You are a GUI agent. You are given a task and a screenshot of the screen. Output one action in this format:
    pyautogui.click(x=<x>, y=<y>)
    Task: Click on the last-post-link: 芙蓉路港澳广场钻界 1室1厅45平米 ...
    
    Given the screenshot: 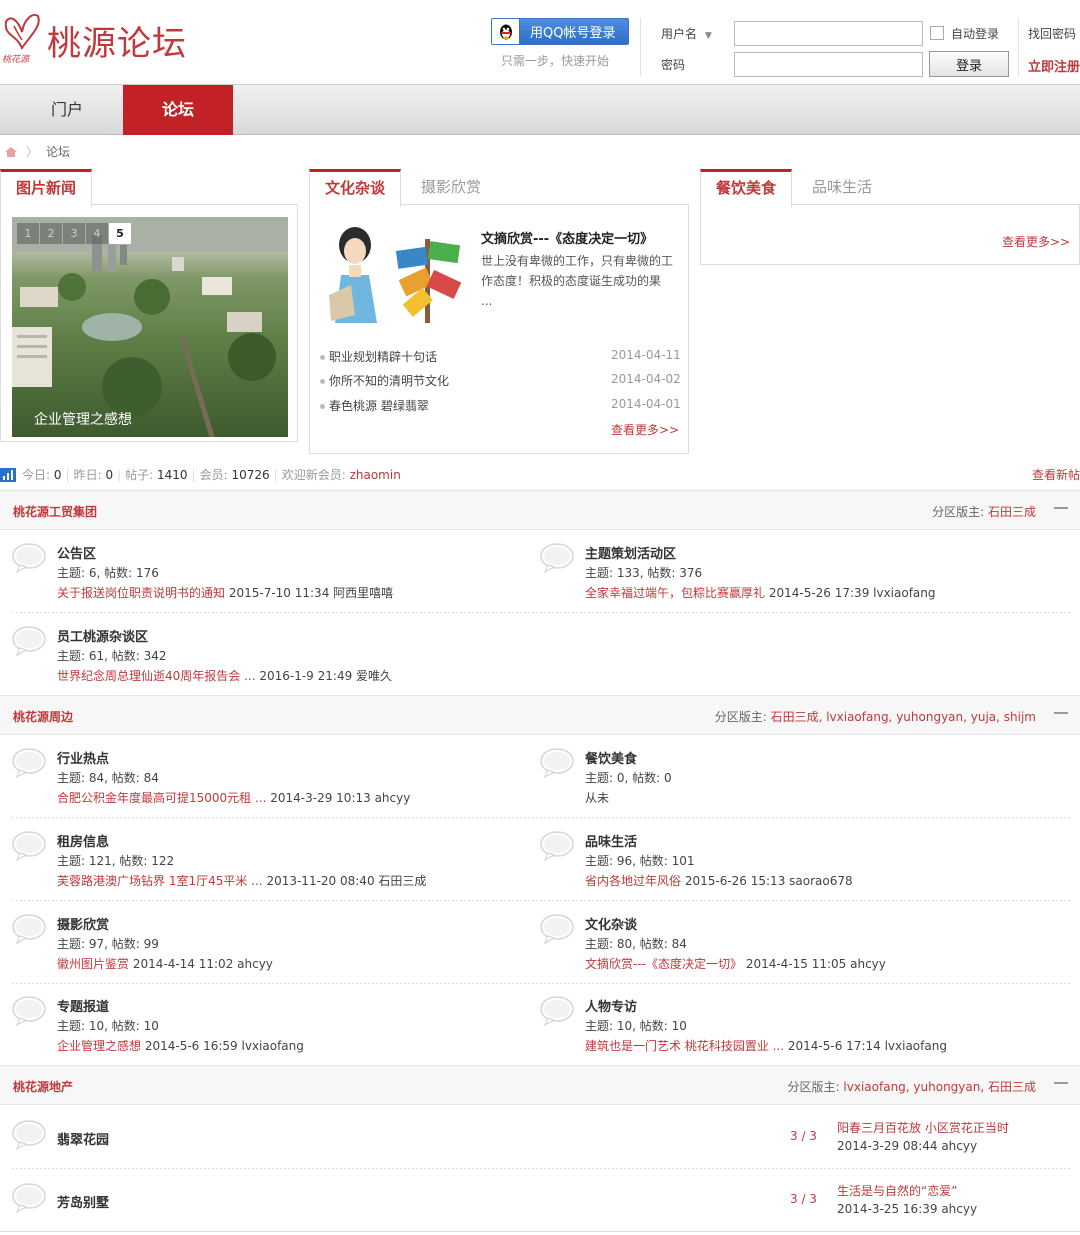 What is the action you would take?
    pyautogui.click(x=160, y=881)
    